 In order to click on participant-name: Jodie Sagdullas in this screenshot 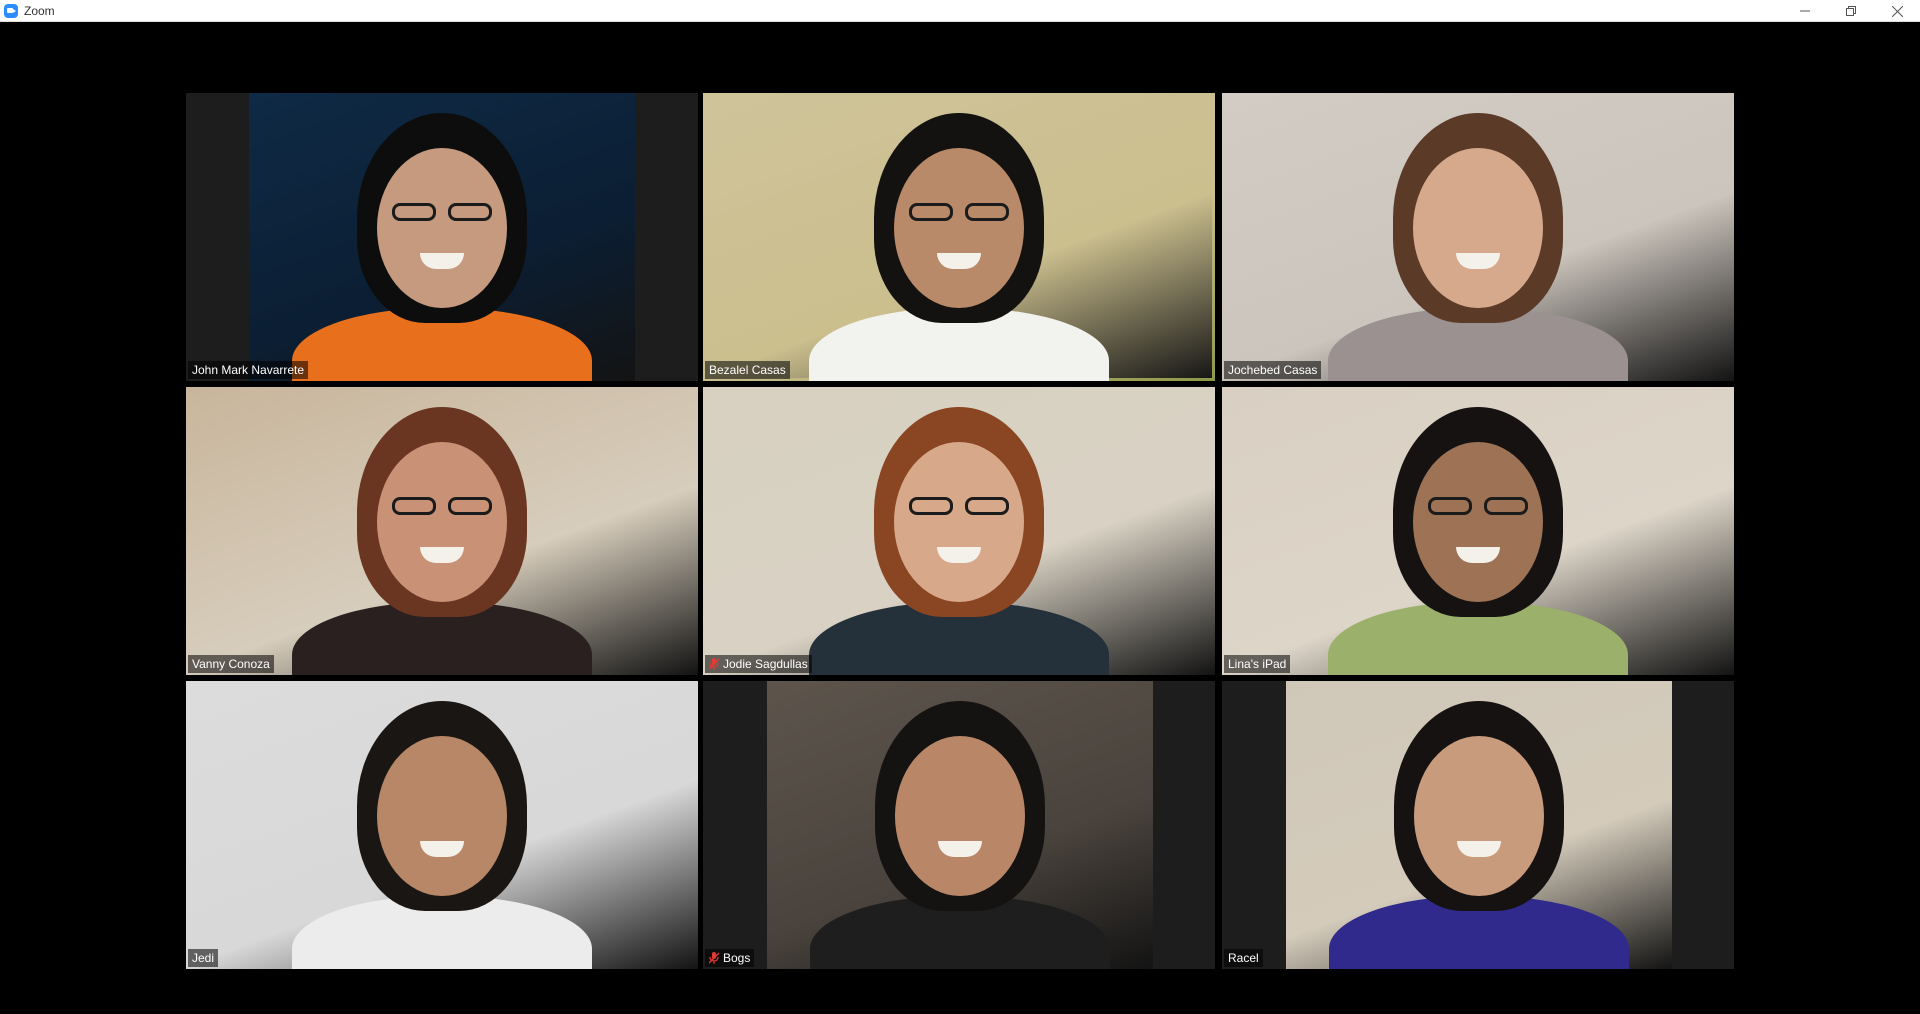, I will do `click(765, 664)`.